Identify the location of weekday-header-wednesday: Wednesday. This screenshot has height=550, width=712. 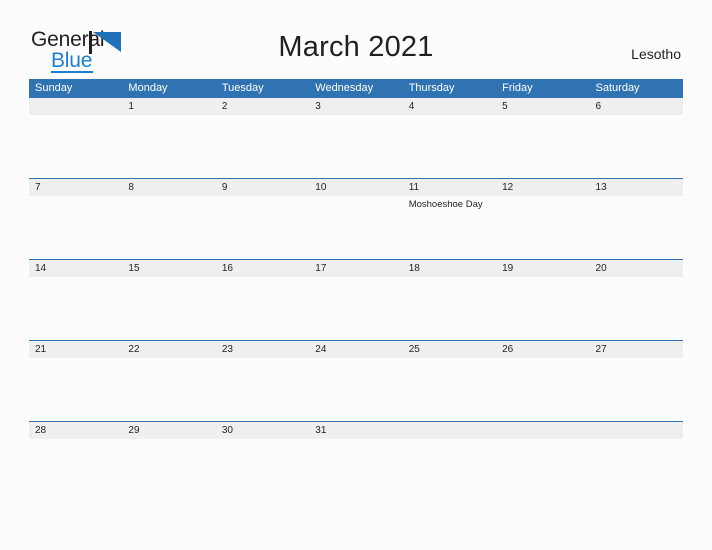
(344, 88).